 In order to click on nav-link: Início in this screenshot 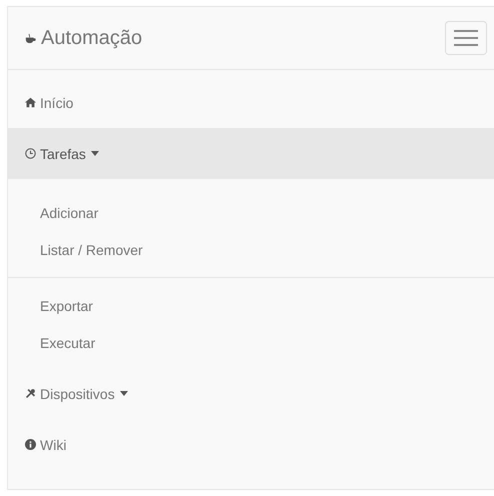, I will do `click(251, 102)`.